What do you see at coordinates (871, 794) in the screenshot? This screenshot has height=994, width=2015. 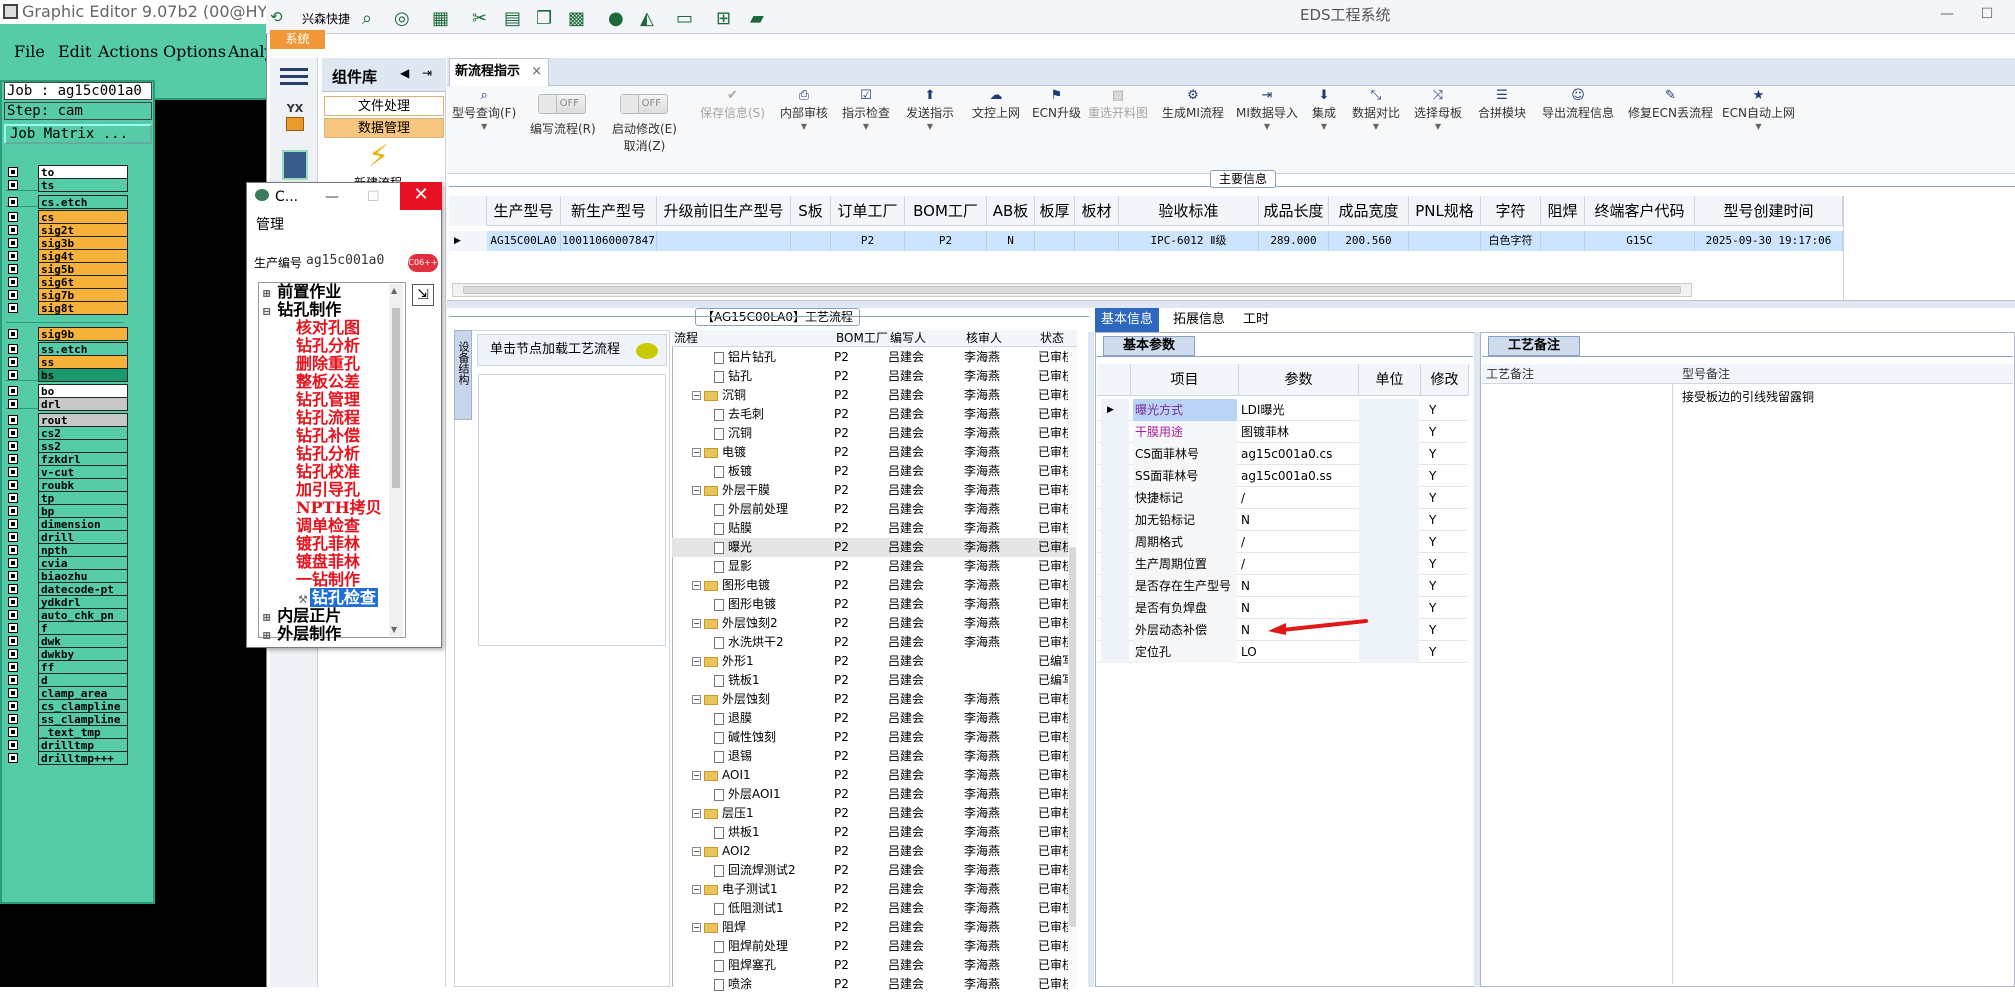 I see `flow-tree-row: 外层AOI1 P2 吕建会 李海燕 已审核` at bounding box center [871, 794].